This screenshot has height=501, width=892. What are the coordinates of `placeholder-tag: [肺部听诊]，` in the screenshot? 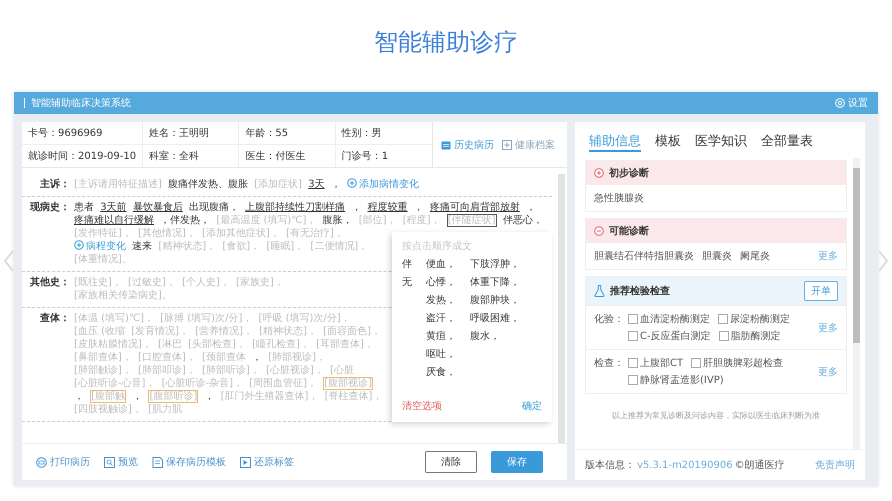 It's located at (231, 370).